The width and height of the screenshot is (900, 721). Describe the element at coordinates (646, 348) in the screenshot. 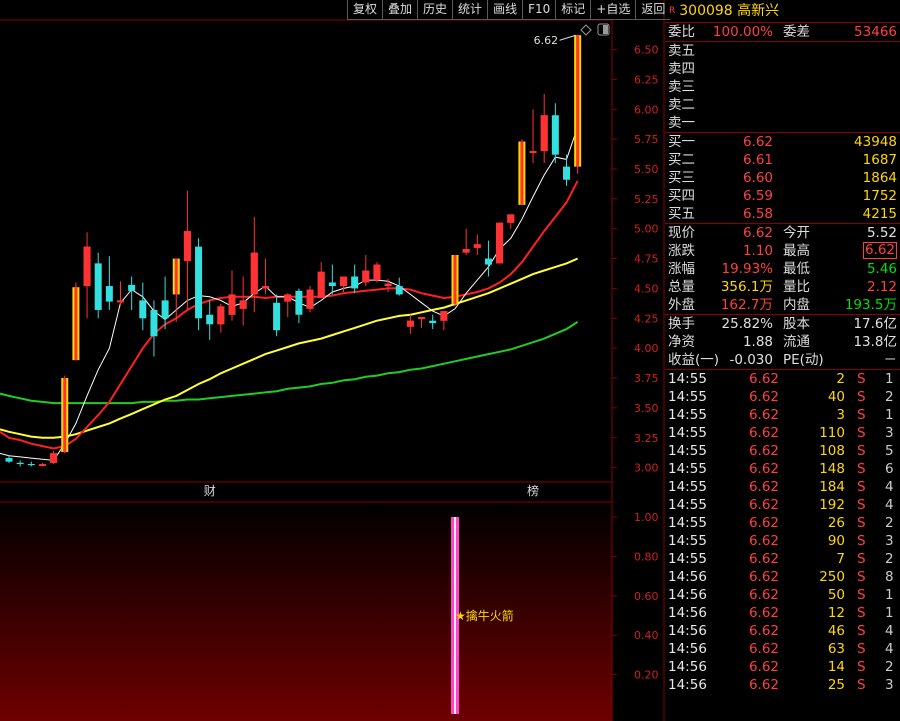

I see `price-tick-label: 4.00` at that location.